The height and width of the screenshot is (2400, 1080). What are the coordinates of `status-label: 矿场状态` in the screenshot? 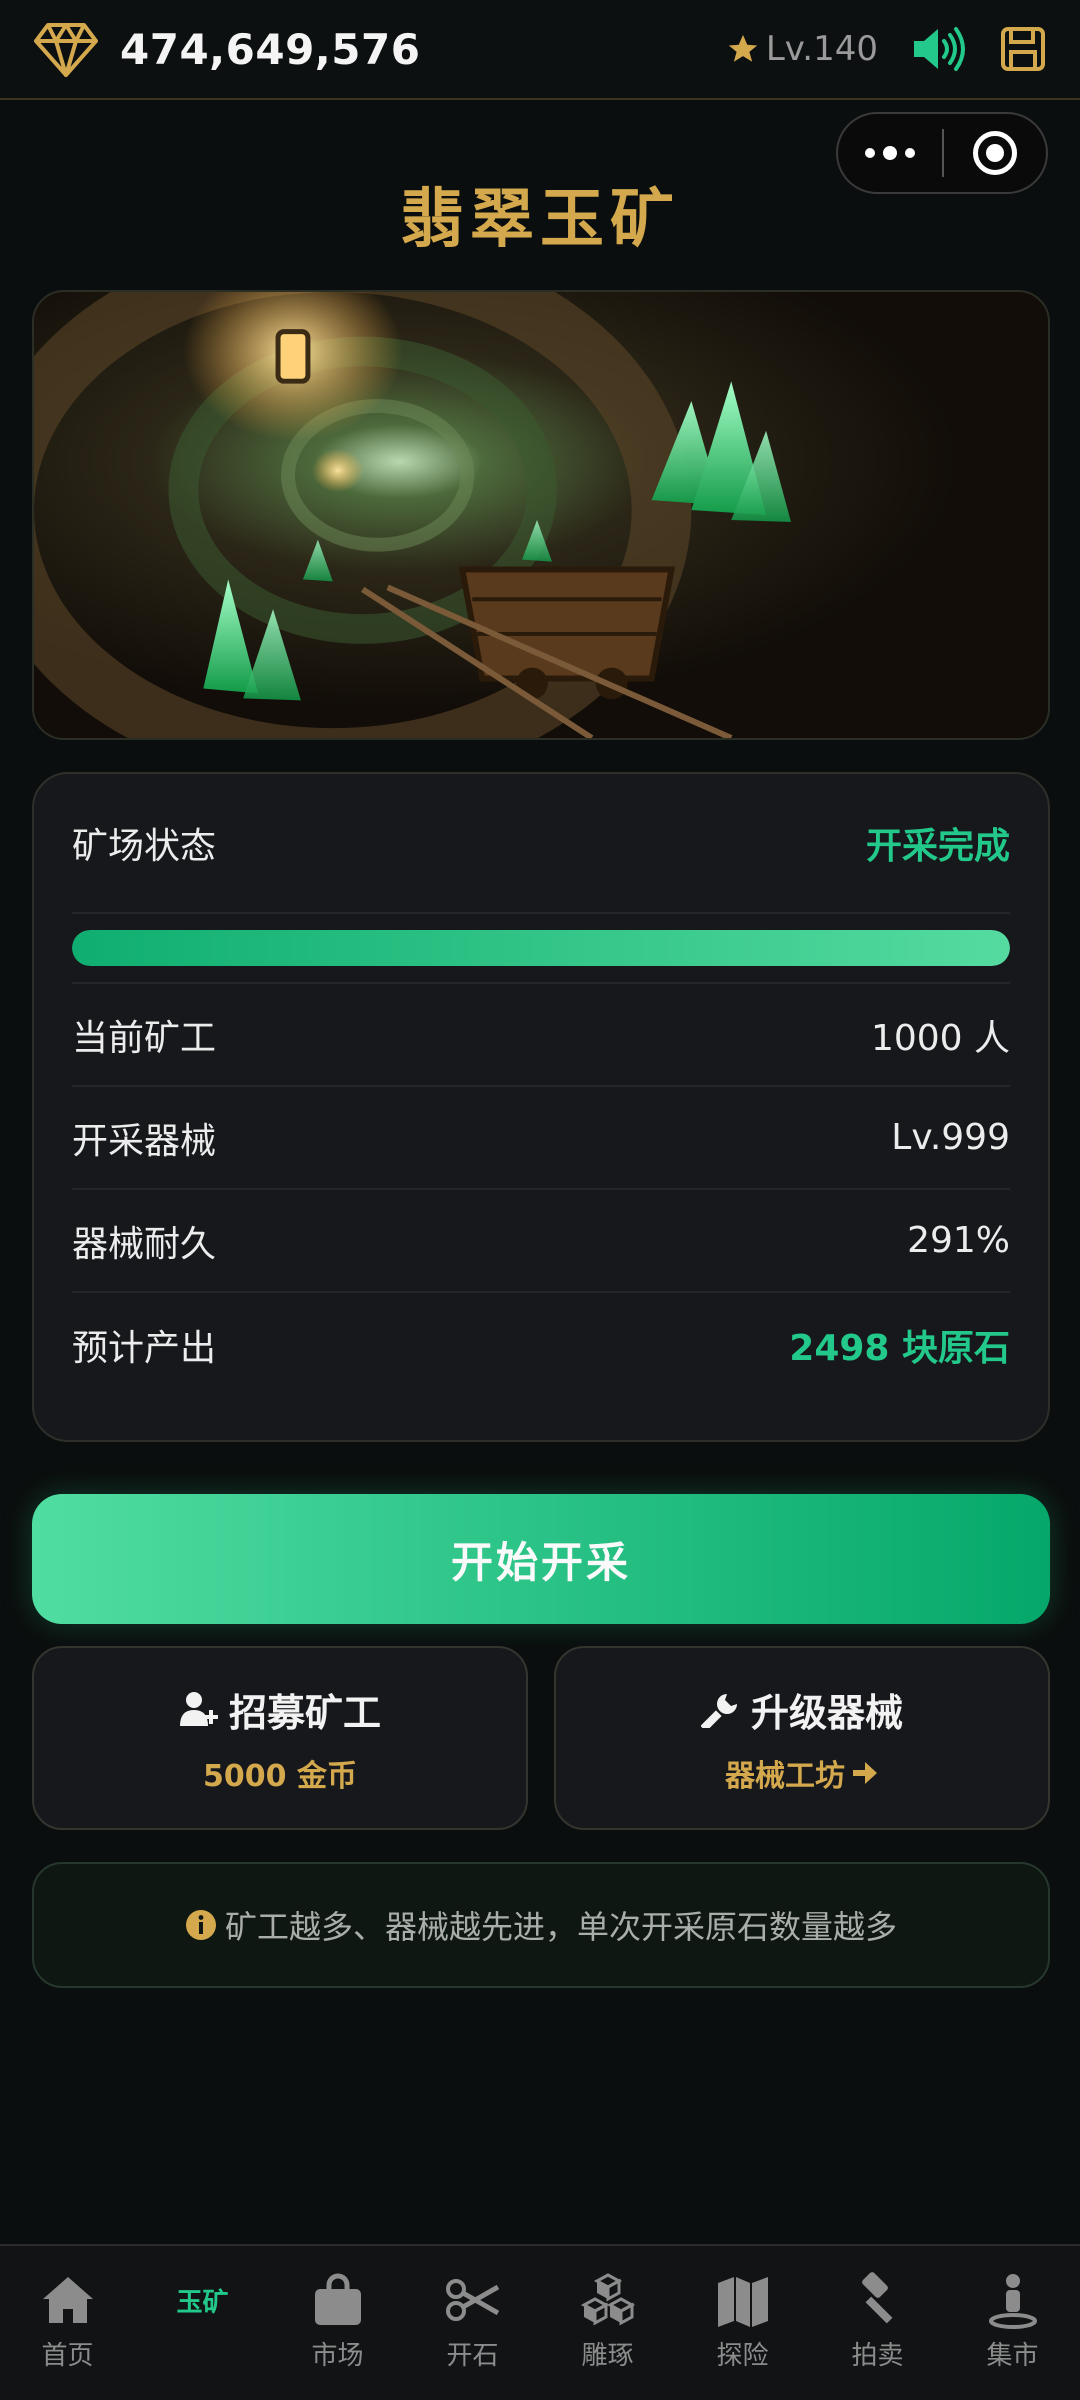 It's located at (144, 846).